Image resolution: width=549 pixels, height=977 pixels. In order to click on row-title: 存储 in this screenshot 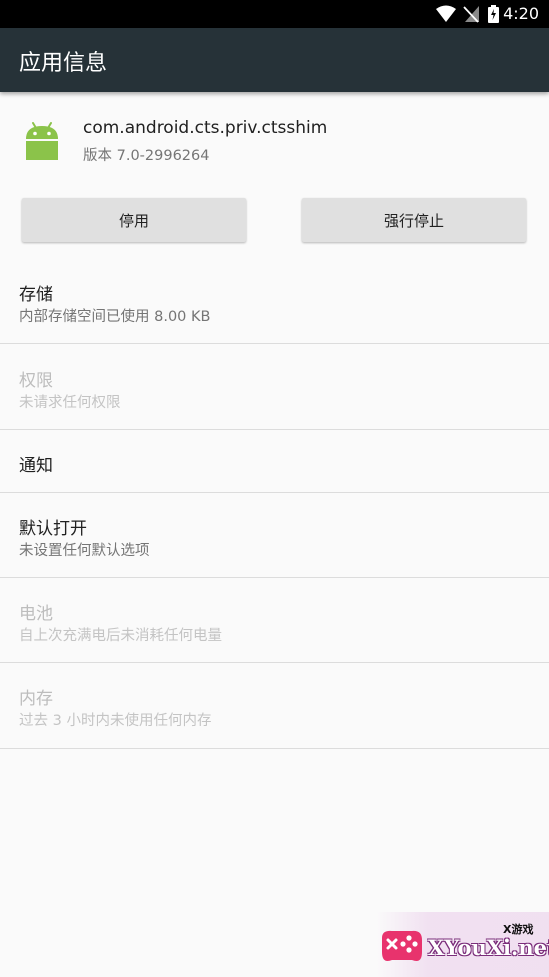, I will do `click(36, 295)`.